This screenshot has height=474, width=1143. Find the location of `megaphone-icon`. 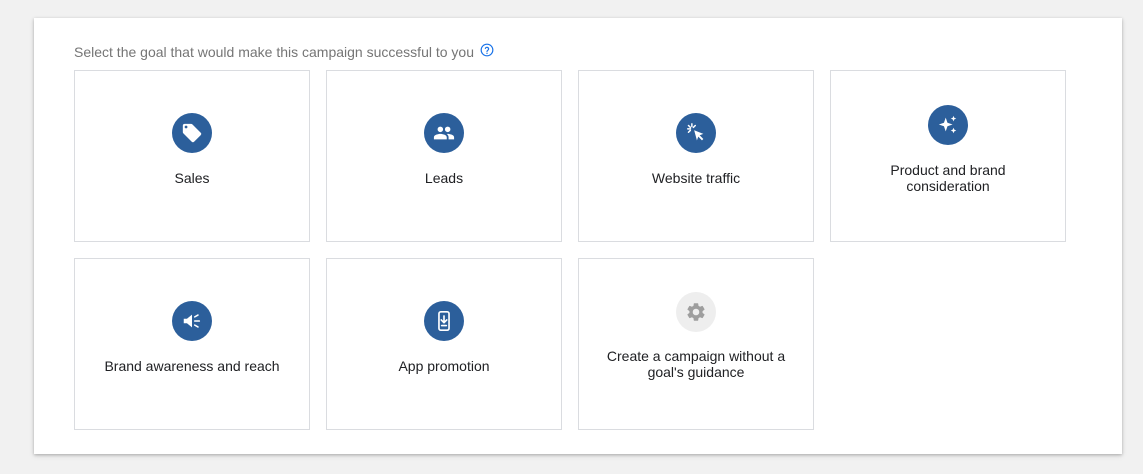

megaphone-icon is located at coordinates (192, 320).